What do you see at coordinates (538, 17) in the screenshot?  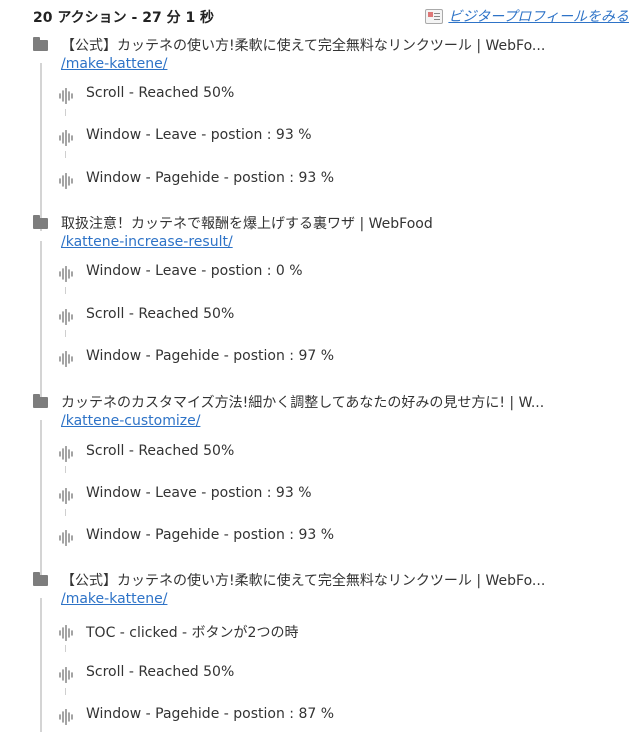 I see `visitor-profile-label: ビジタープロフィールをみる` at bounding box center [538, 17].